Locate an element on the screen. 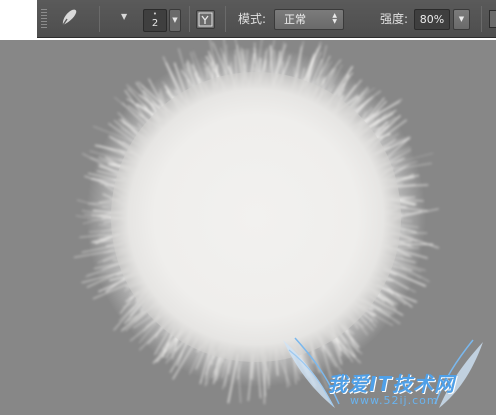 The image size is (496, 415). updown-arrows-icon: ▲ ▼ is located at coordinates (334, 18).